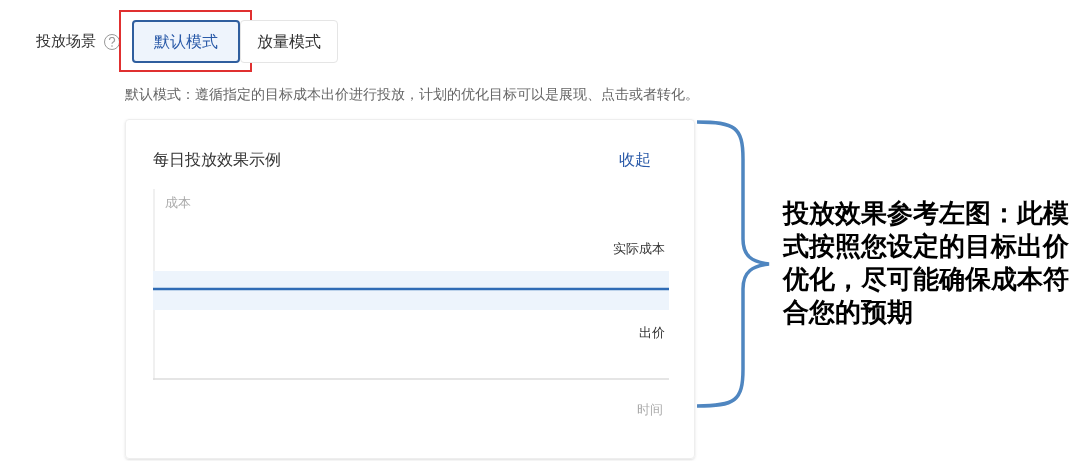  Describe the element at coordinates (650, 410) in the screenshot. I see `x-axis-label: 时间` at that location.